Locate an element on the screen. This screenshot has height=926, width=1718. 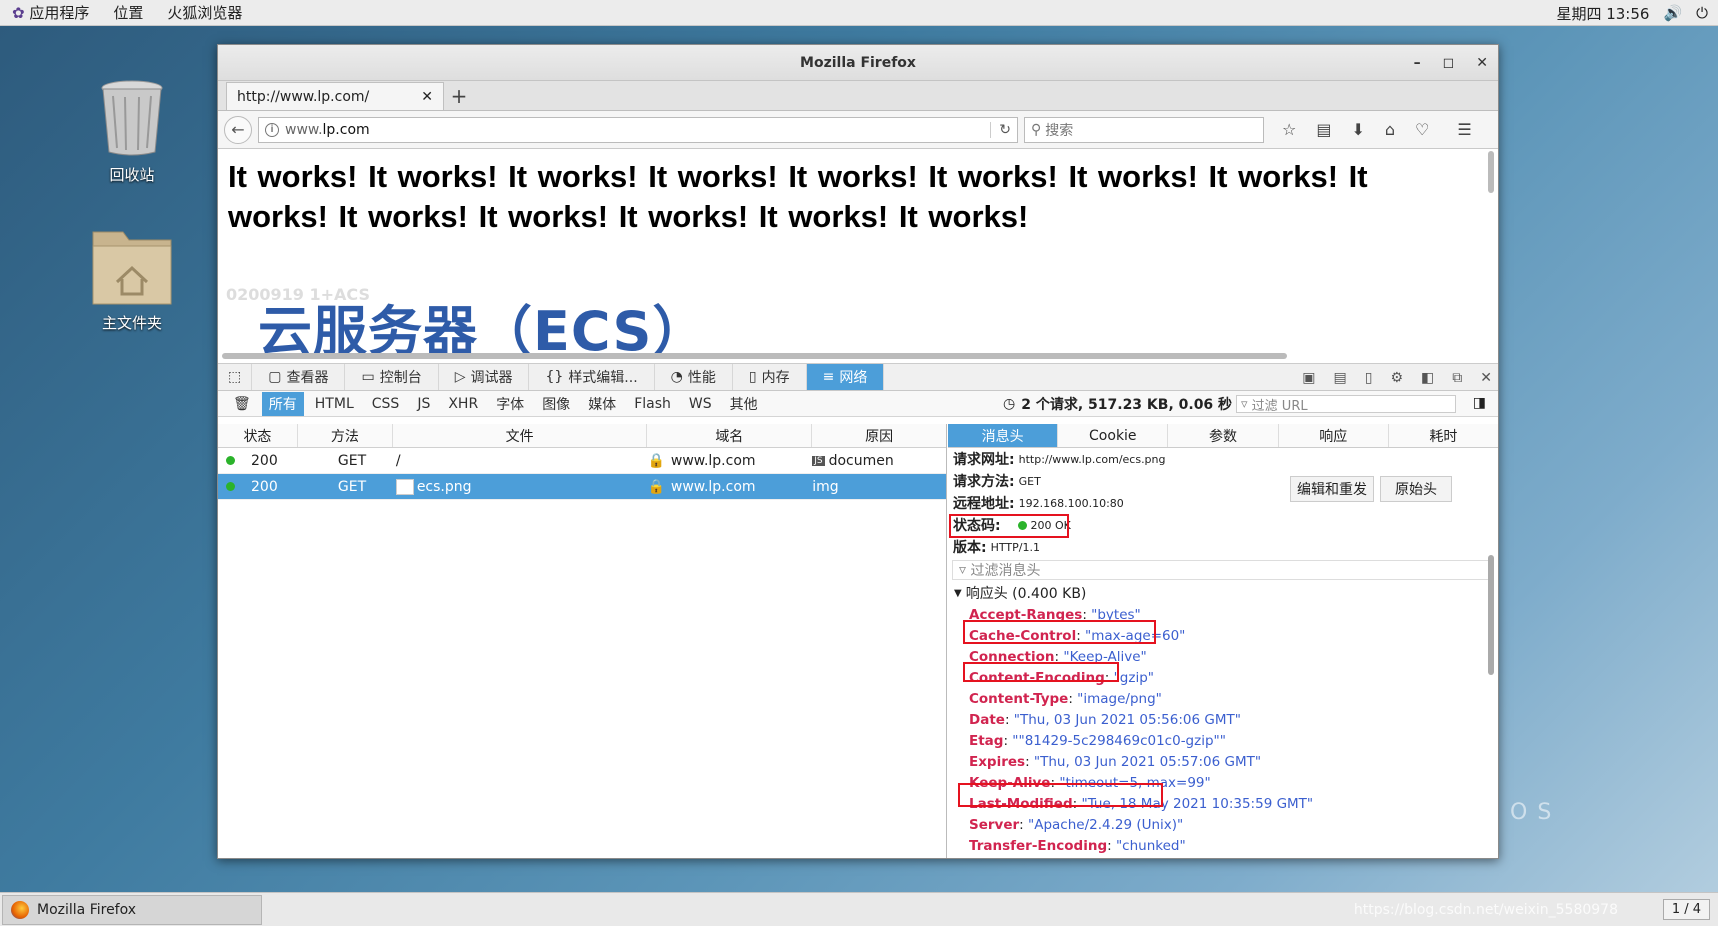
request-url-row: 请求网址: http://www.lp.com/ecs.png is located at coordinates (1059, 460).